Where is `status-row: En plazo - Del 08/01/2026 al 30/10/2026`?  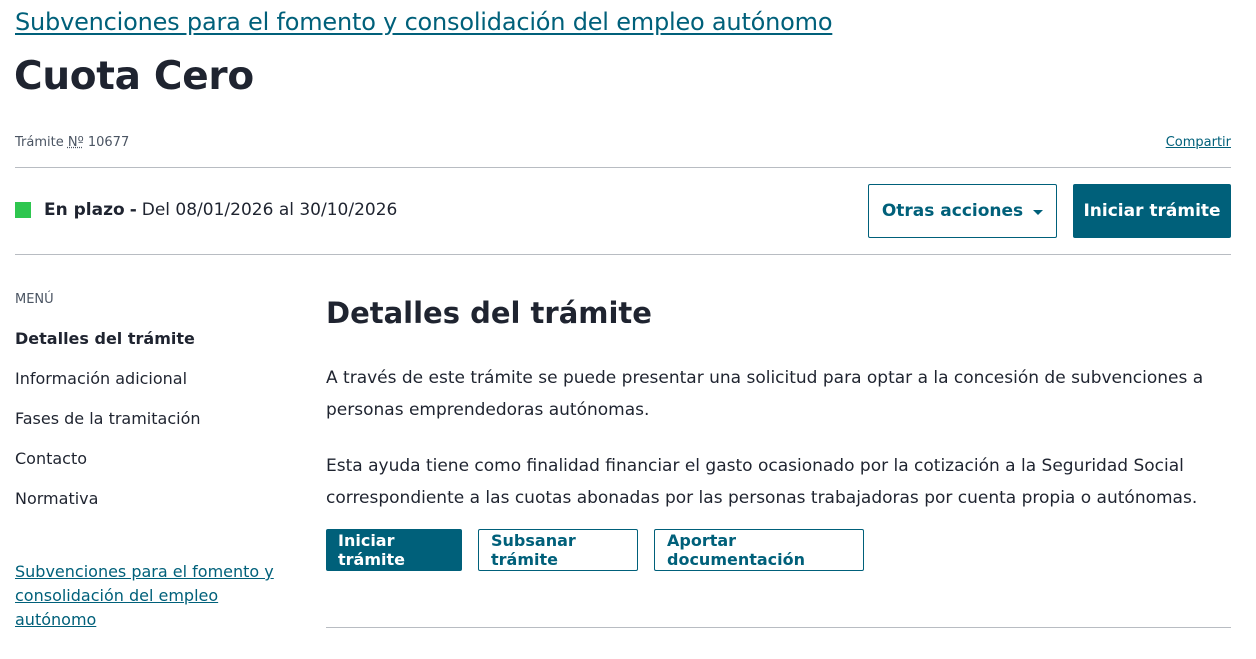
status-row: En plazo - Del 08/01/2026 al 30/10/2026 is located at coordinates (206, 210).